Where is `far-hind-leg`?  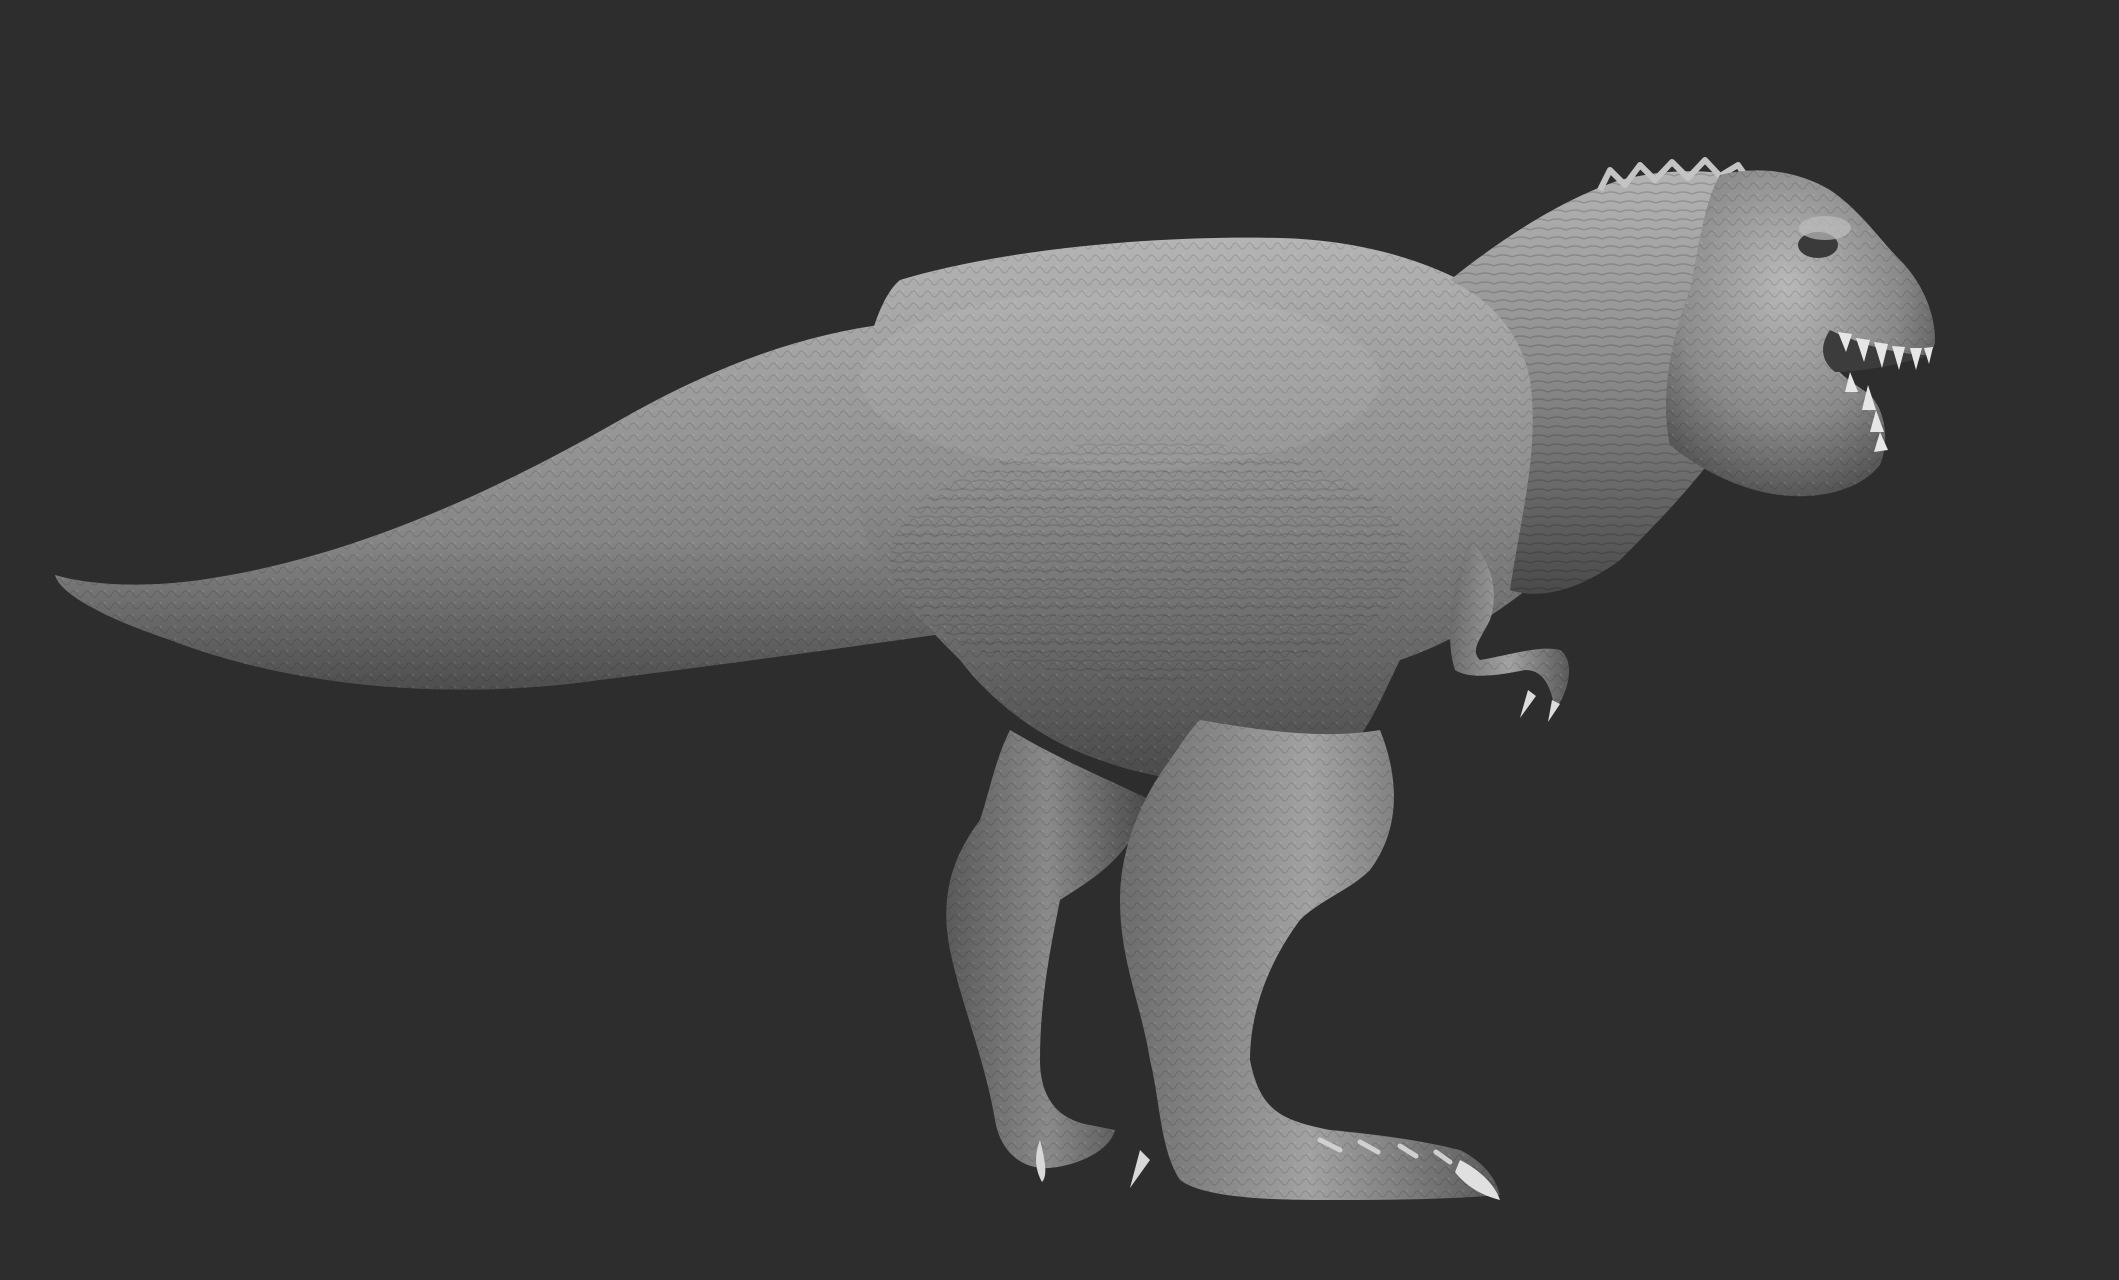 far-hind-leg is located at coordinates (1048, 956).